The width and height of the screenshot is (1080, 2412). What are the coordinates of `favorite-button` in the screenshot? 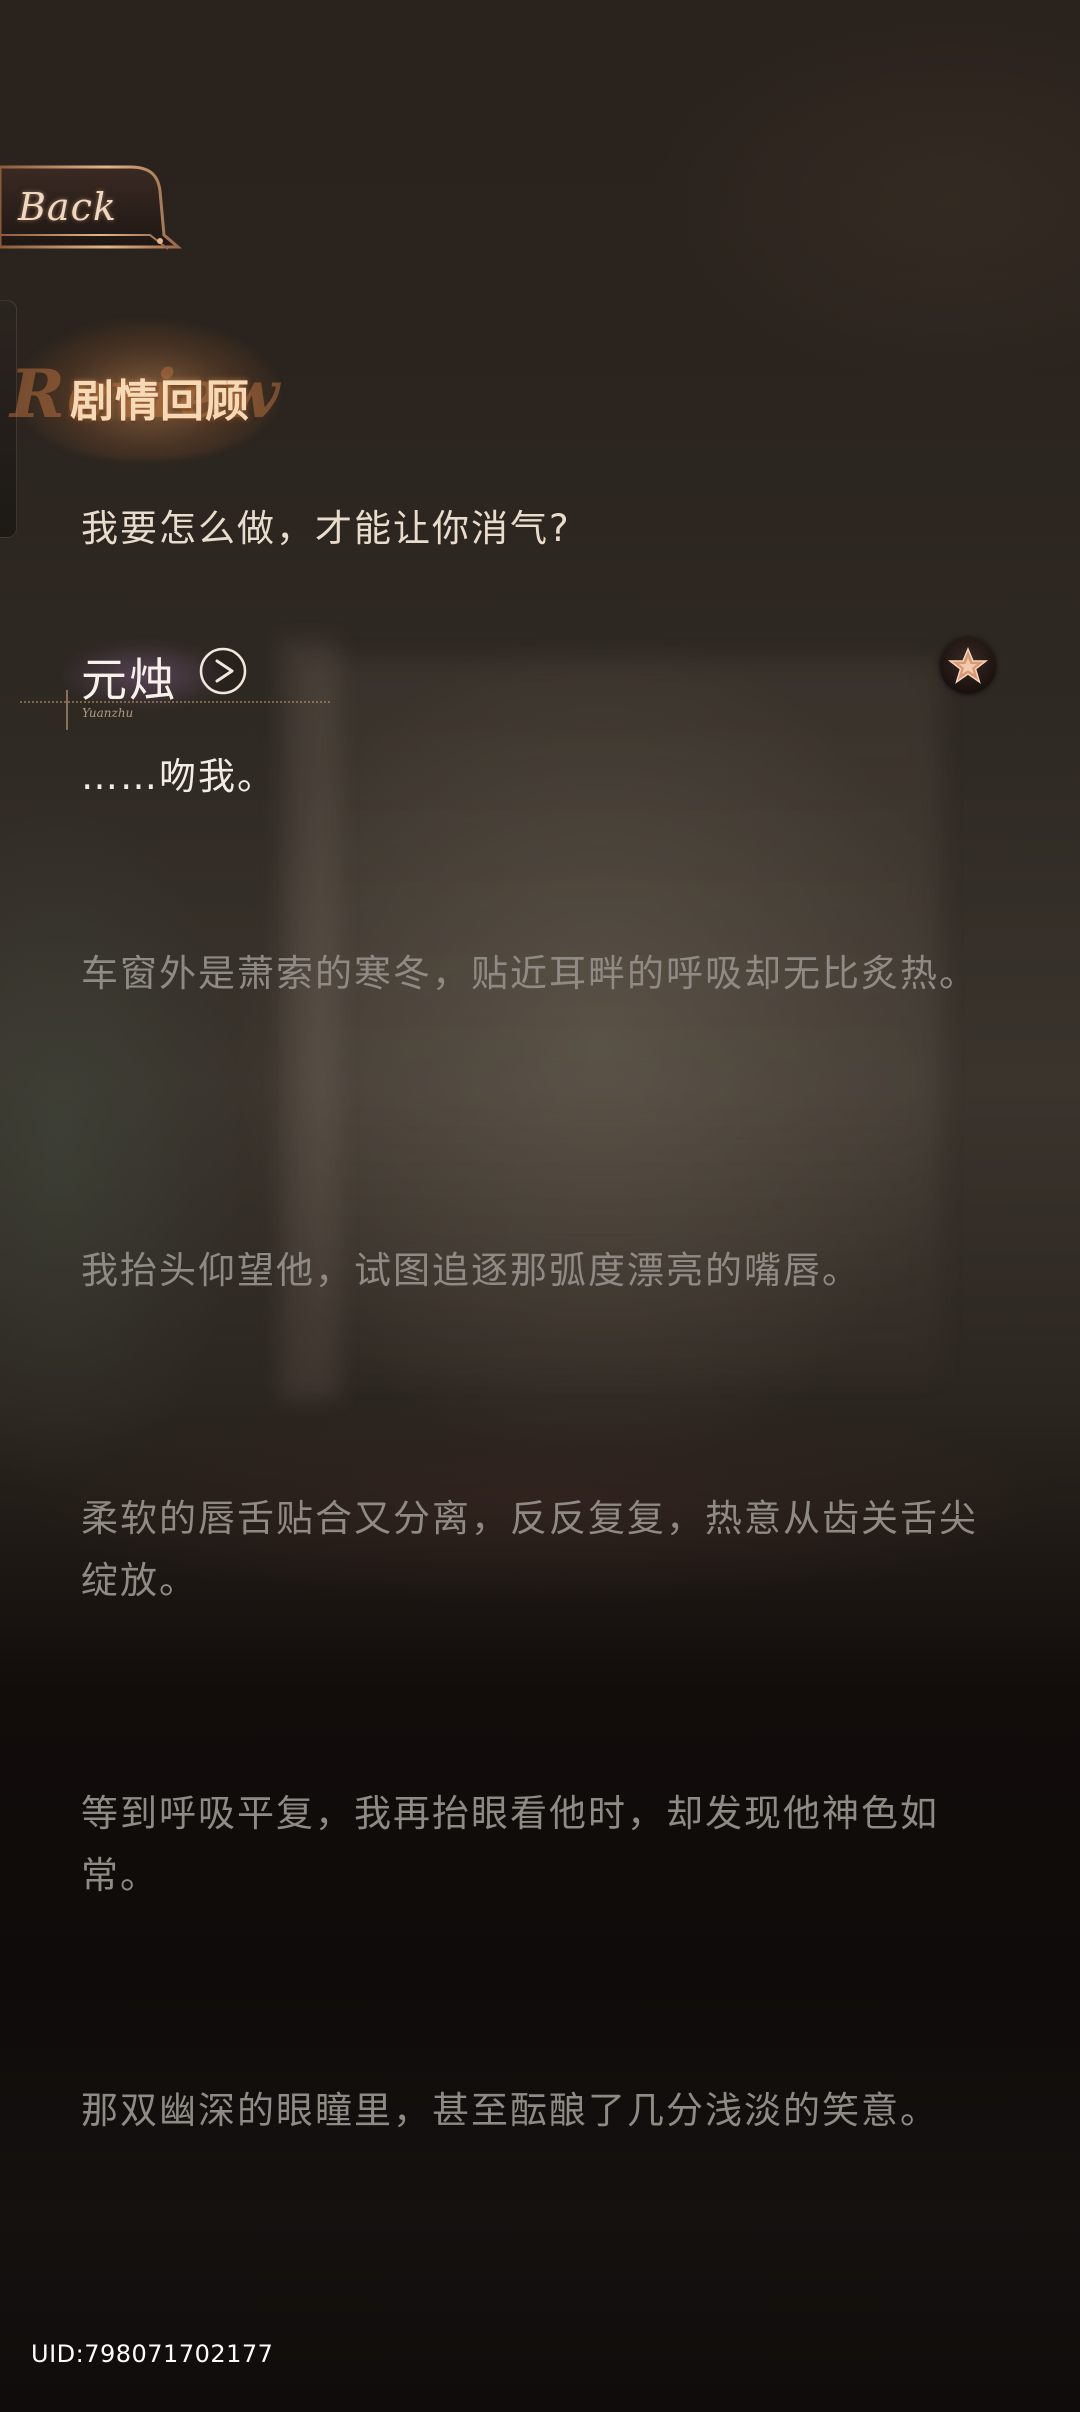 It's located at (968, 666).